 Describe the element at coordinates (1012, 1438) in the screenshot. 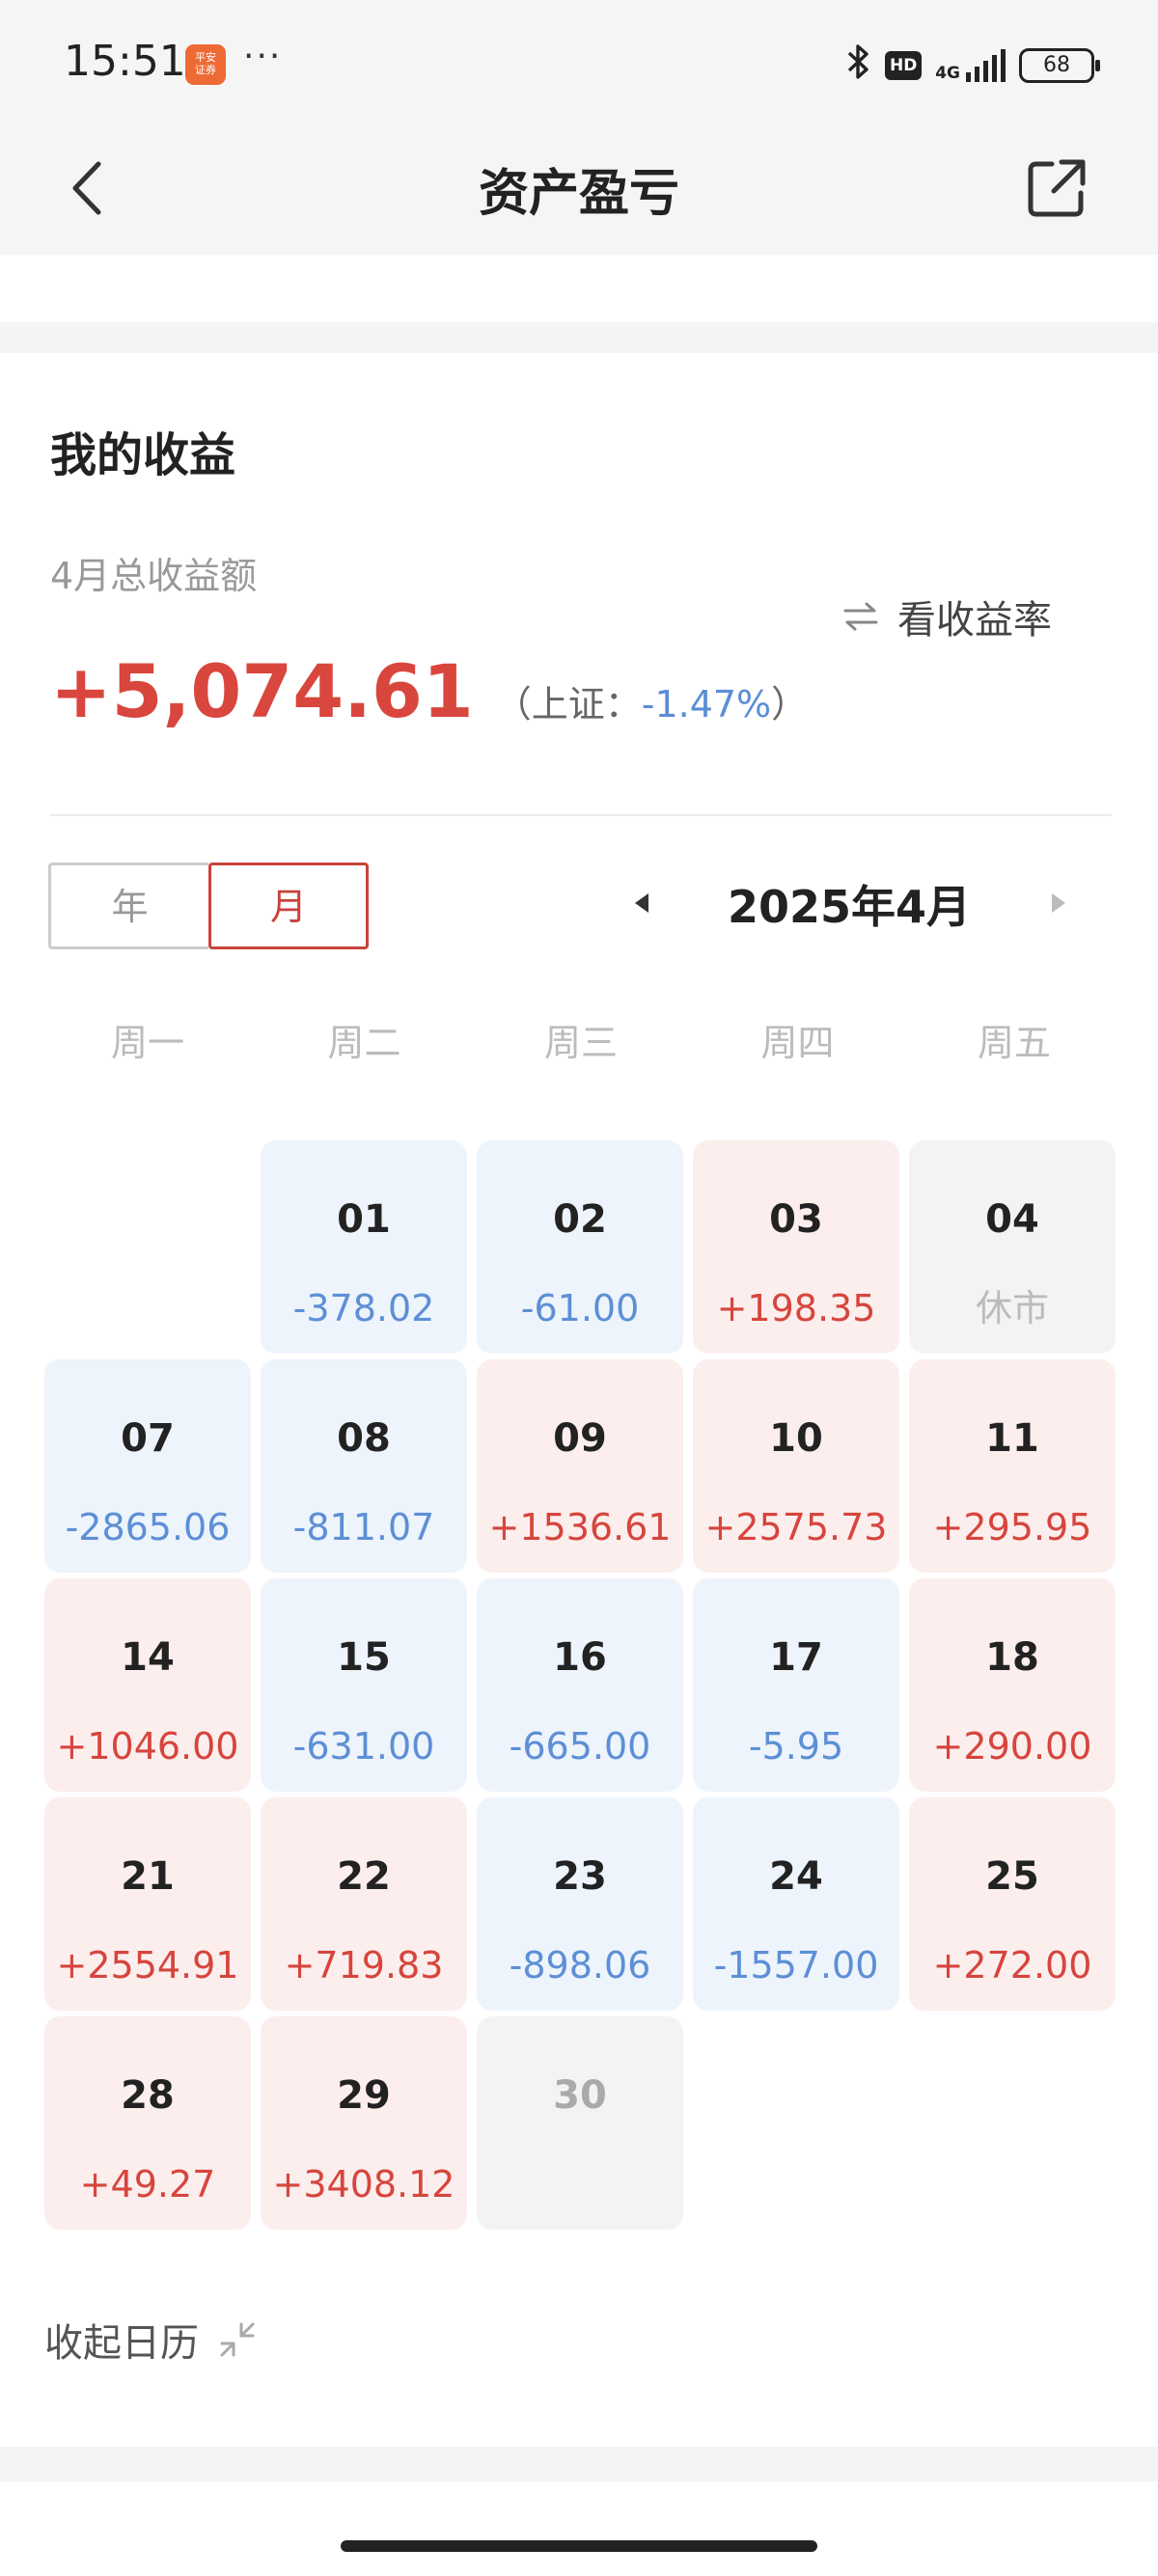

I see `day-number: 11` at that location.